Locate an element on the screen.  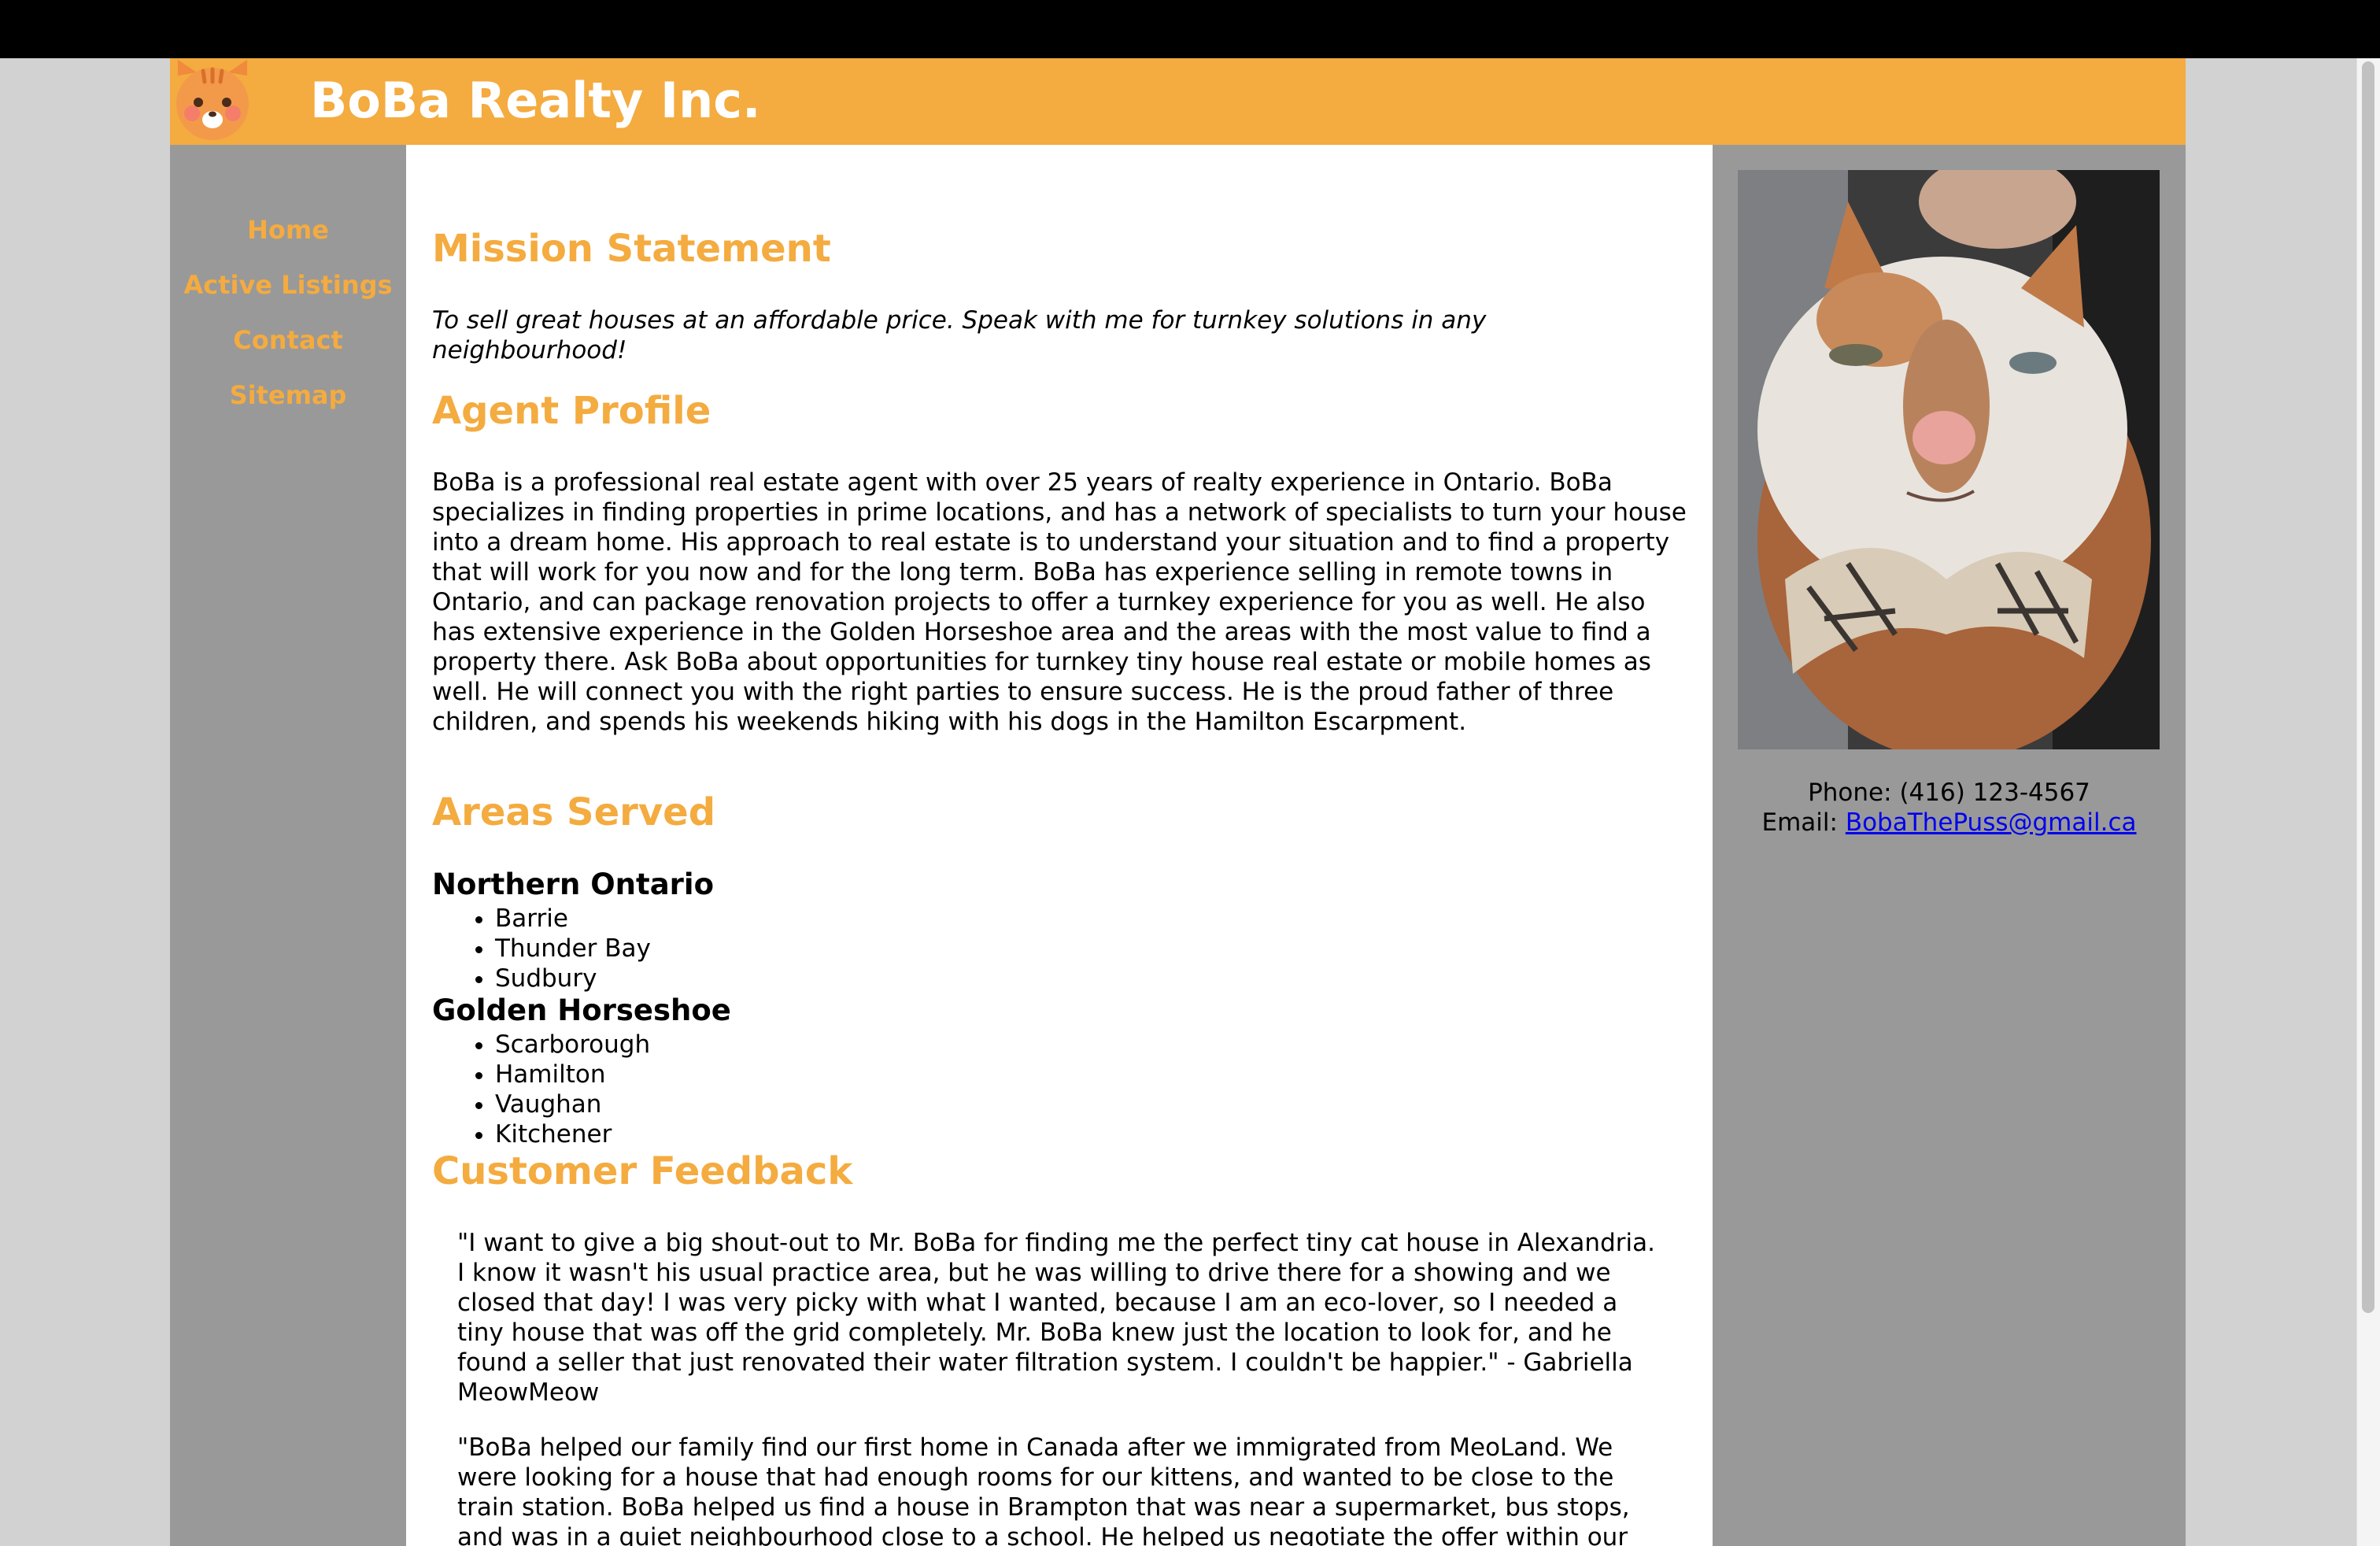
scrollbar-thumb is located at coordinates (2368, 687).